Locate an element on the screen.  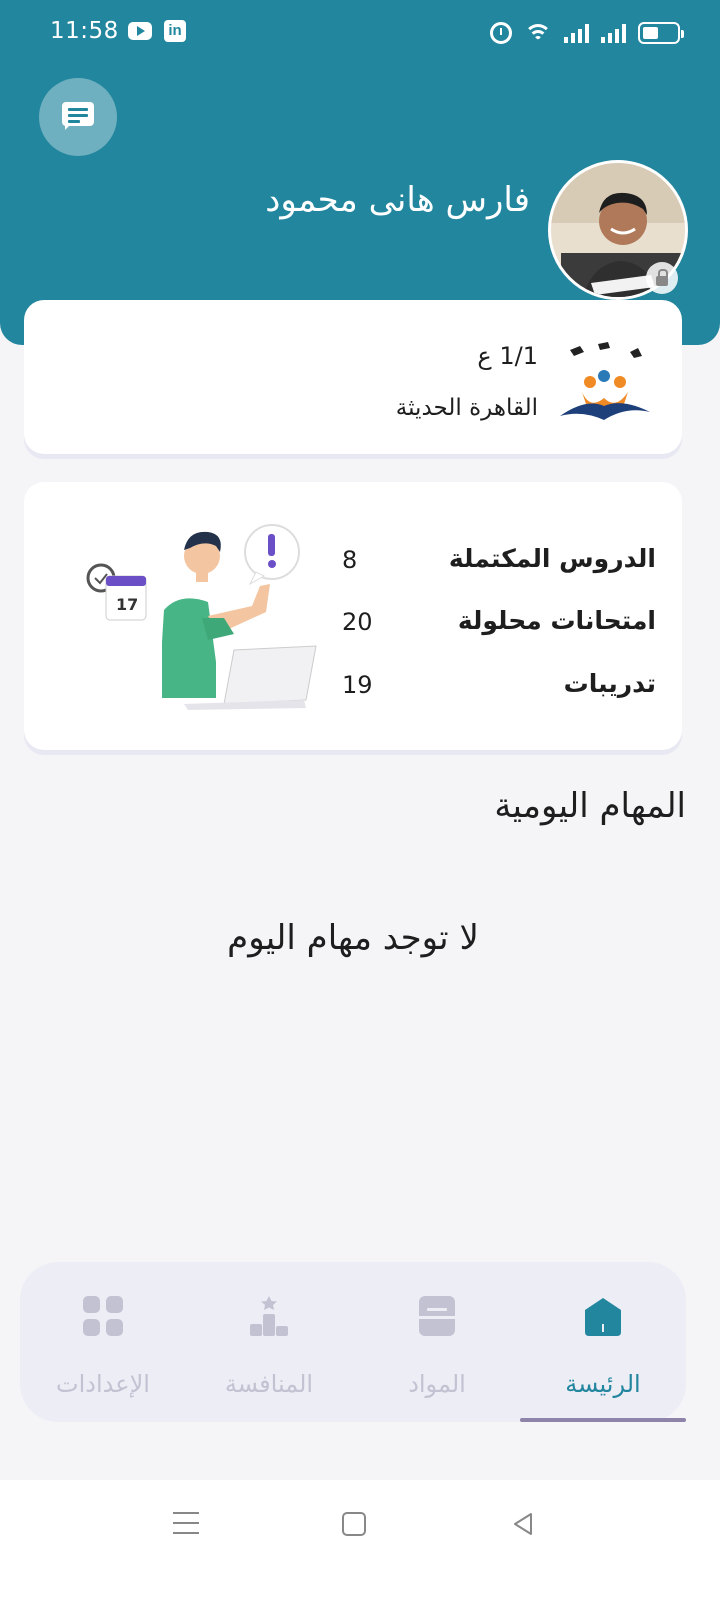
alarm-icon is located at coordinates (501, 33).